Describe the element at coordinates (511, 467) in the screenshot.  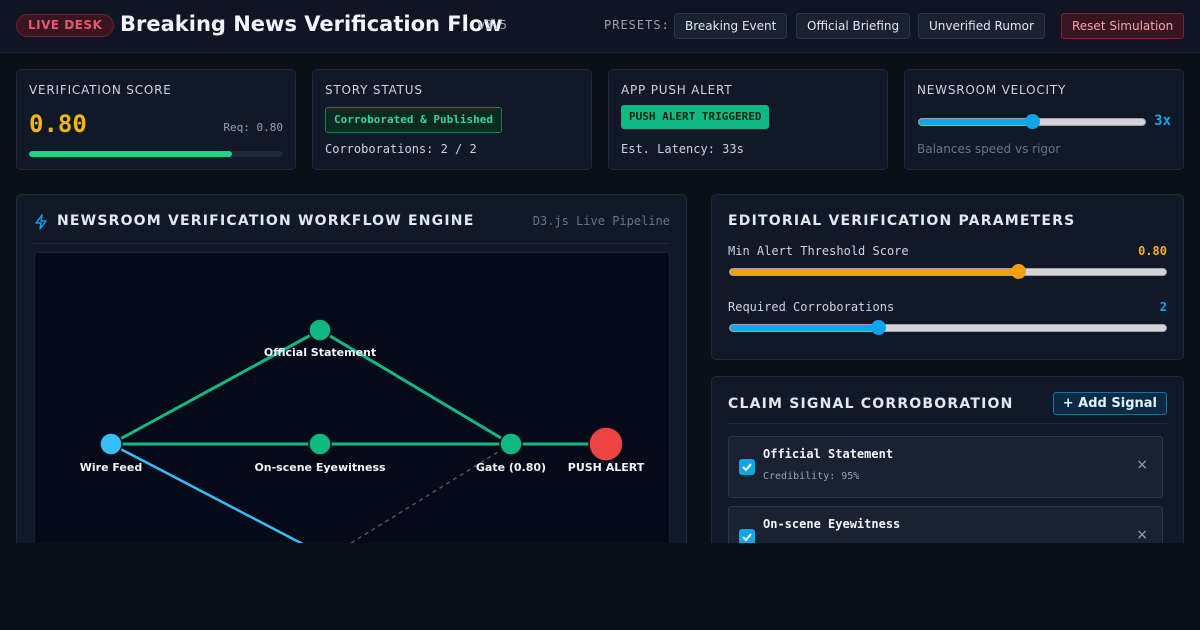
I see `node-label-gate: Gate (0.80)` at that location.